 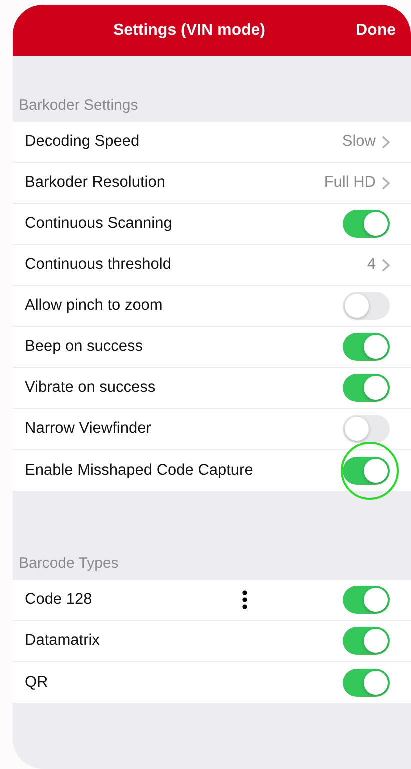 I want to click on setting-label: Continuous threshold, so click(x=98, y=265).